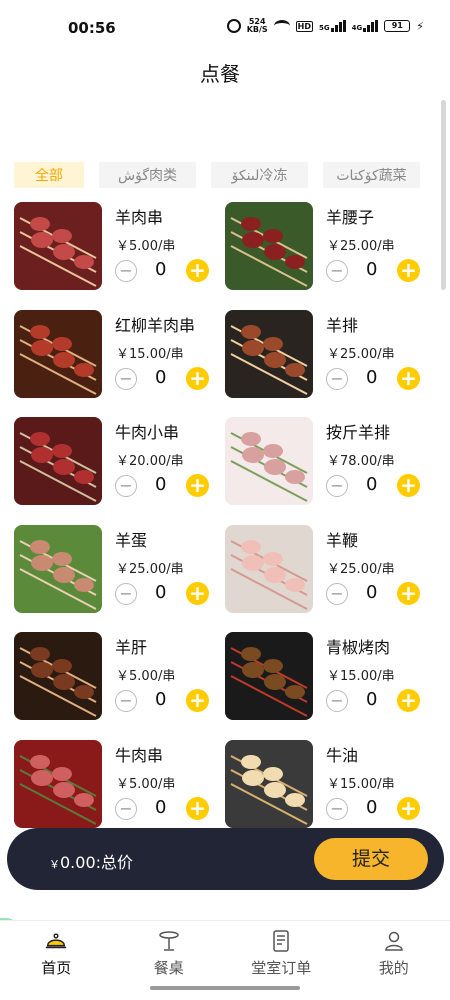 Image resolution: width=450 pixels, height=1000 pixels. What do you see at coordinates (147, 175) in the screenshot?
I see `tab-meat: گۆش肉类` at bounding box center [147, 175].